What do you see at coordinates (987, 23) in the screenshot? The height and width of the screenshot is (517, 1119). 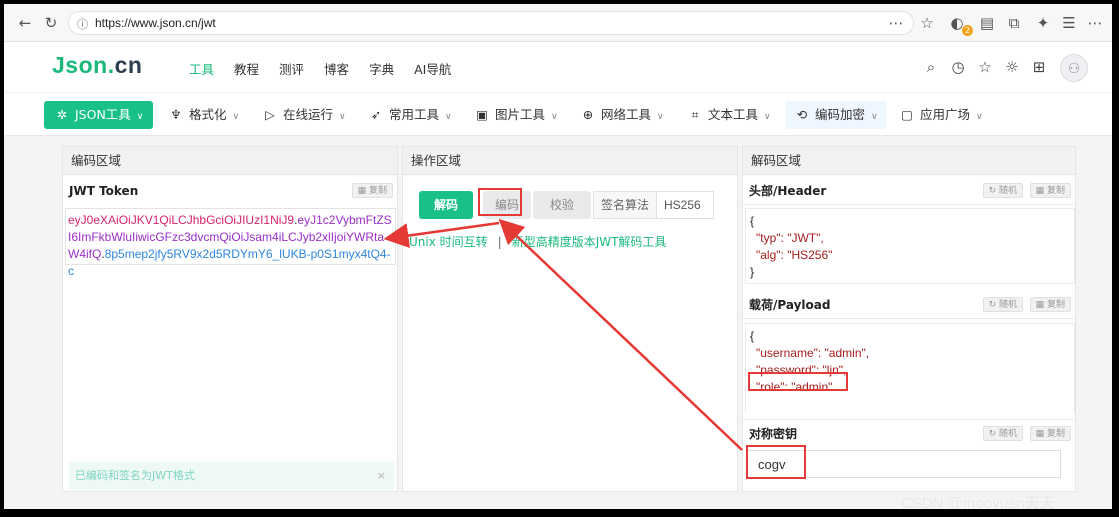 I see `reading-view-icon: ▤` at bounding box center [987, 23].